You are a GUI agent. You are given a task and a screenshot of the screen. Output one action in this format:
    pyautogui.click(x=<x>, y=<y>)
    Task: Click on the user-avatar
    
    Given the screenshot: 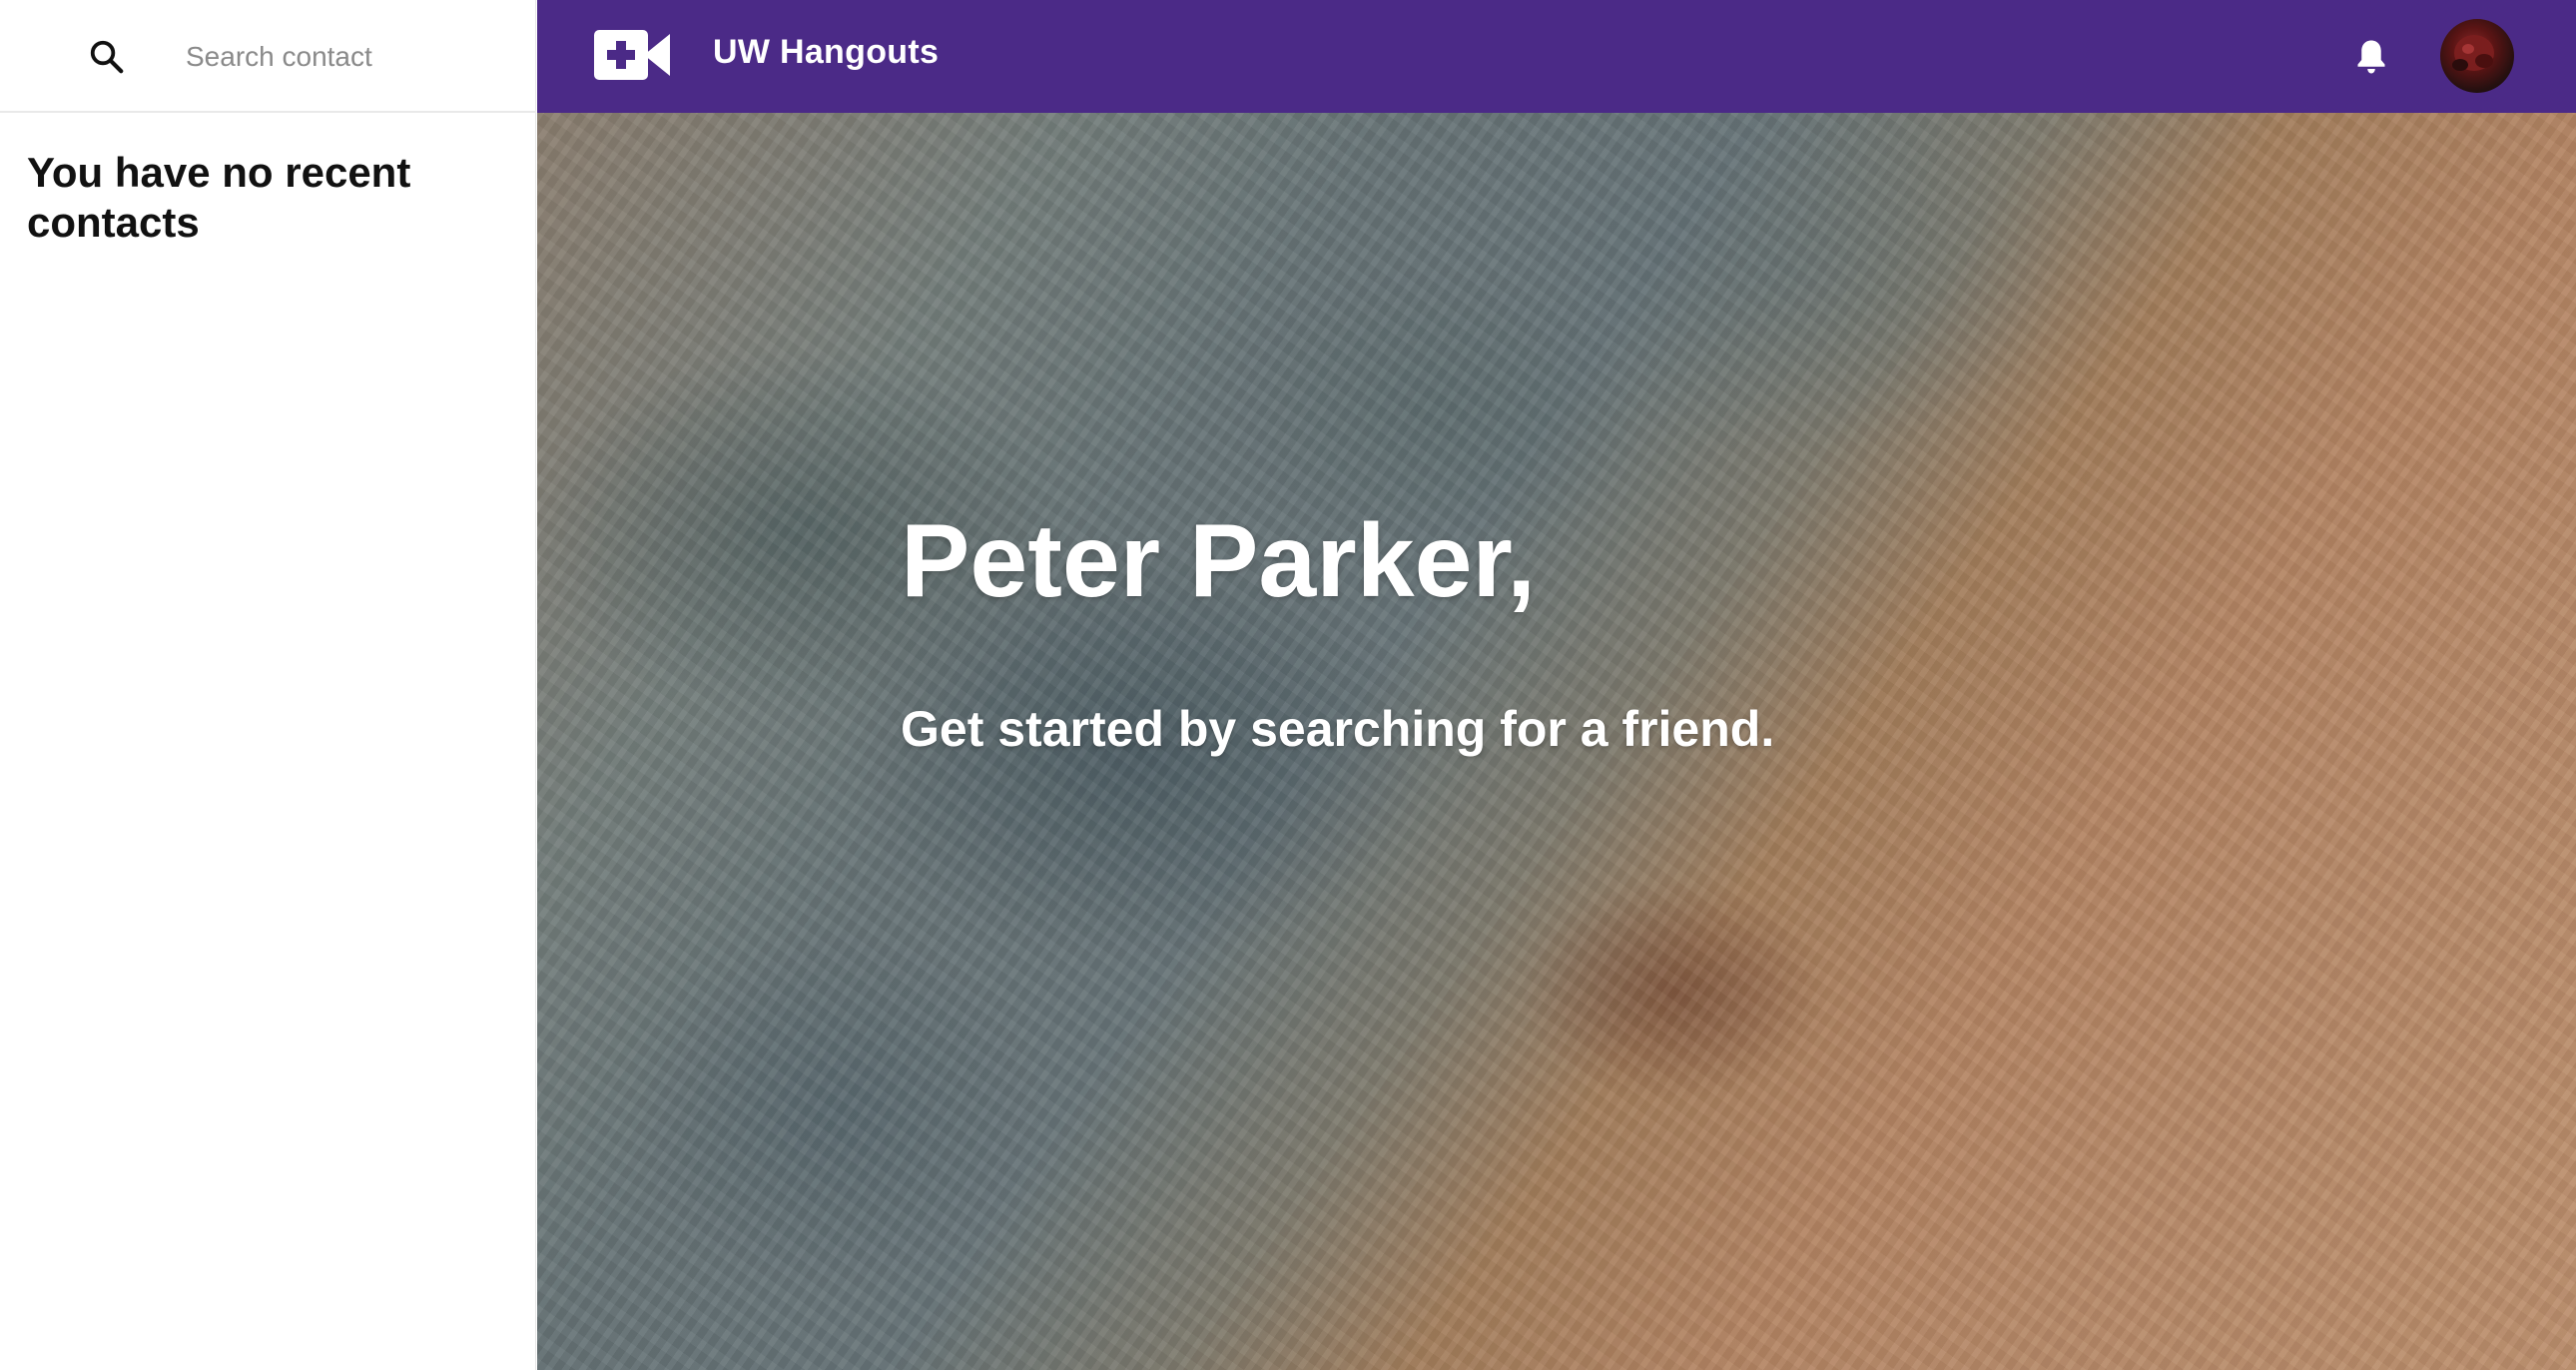 What is the action you would take?
    pyautogui.click(x=2477, y=56)
    